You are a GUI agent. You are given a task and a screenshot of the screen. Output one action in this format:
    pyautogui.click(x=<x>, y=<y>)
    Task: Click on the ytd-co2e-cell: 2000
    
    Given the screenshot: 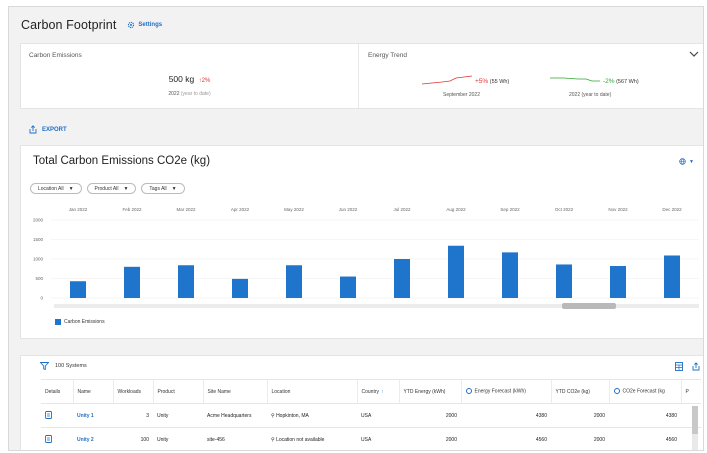 What is the action you would take?
    pyautogui.click(x=580, y=438)
    